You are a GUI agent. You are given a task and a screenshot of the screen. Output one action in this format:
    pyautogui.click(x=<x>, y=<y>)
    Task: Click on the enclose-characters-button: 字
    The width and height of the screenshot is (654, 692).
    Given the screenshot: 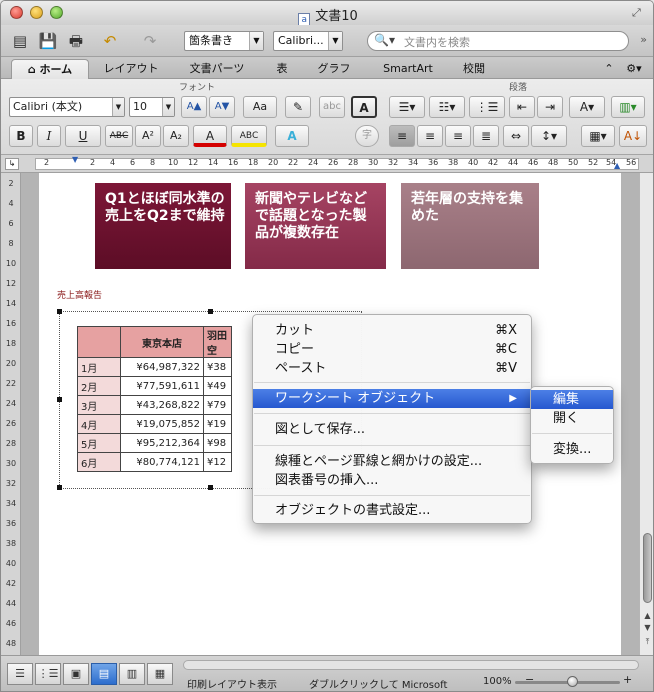 What is the action you would take?
    pyautogui.click(x=367, y=136)
    